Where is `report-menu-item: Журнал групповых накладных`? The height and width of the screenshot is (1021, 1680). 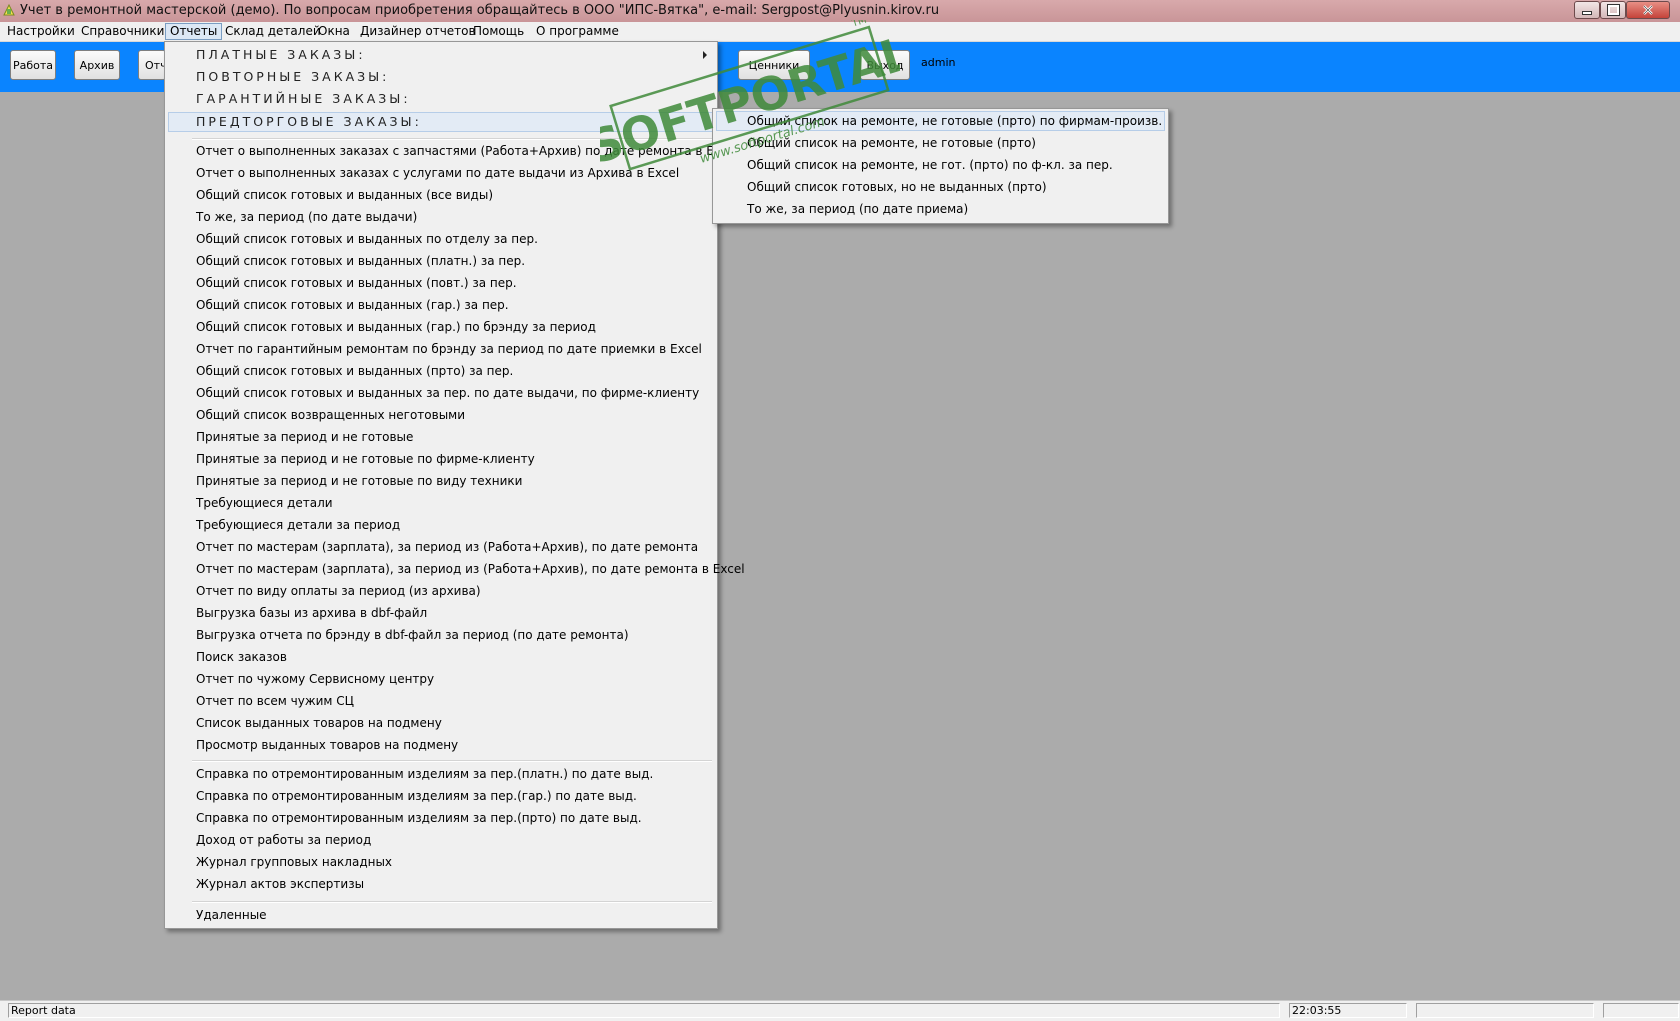
report-menu-item: Журнал групповых накладных is located at coordinates (294, 862).